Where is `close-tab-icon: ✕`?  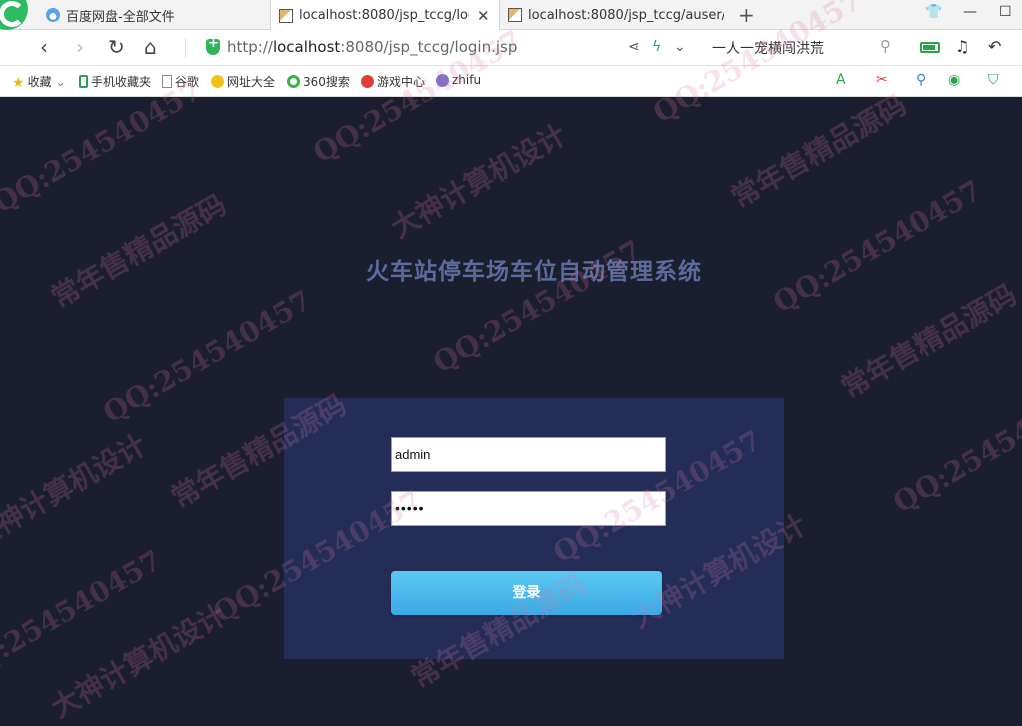
close-tab-icon: ✕ is located at coordinates (483, 16).